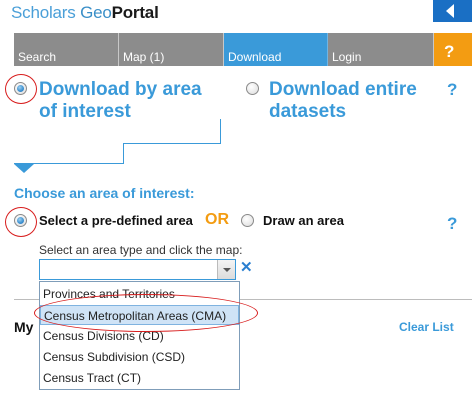  What do you see at coordinates (141, 250) in the screenshot?
I see `area-type-instruction: Select an area type and click the map:` at bounding box center [141, 250].